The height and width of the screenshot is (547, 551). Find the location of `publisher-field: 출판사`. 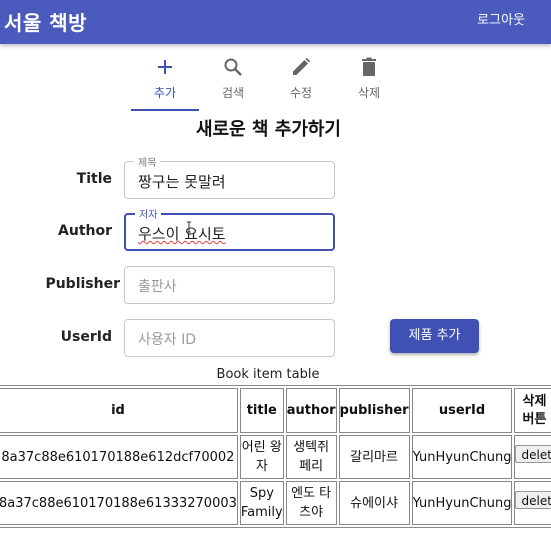

publisher-field: 출판사 is located at coordinates (229, 285).